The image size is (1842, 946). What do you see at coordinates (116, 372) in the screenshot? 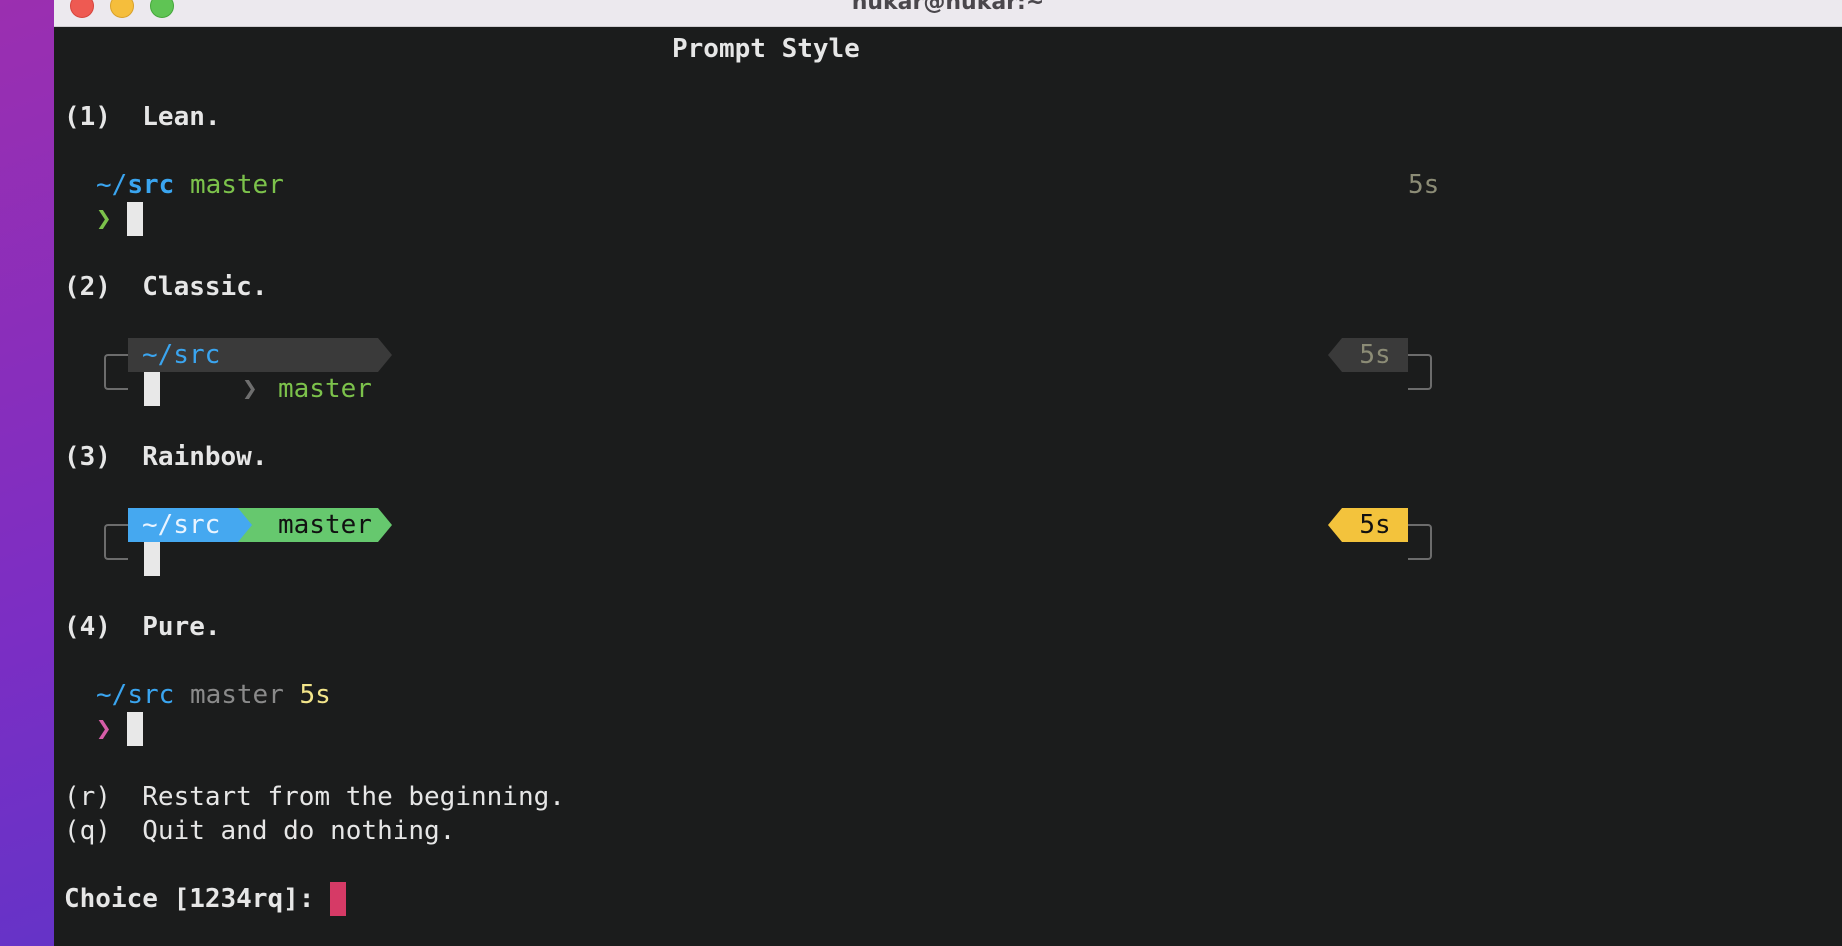
I see `classic-left-frame` at bounding box center [116, 372].